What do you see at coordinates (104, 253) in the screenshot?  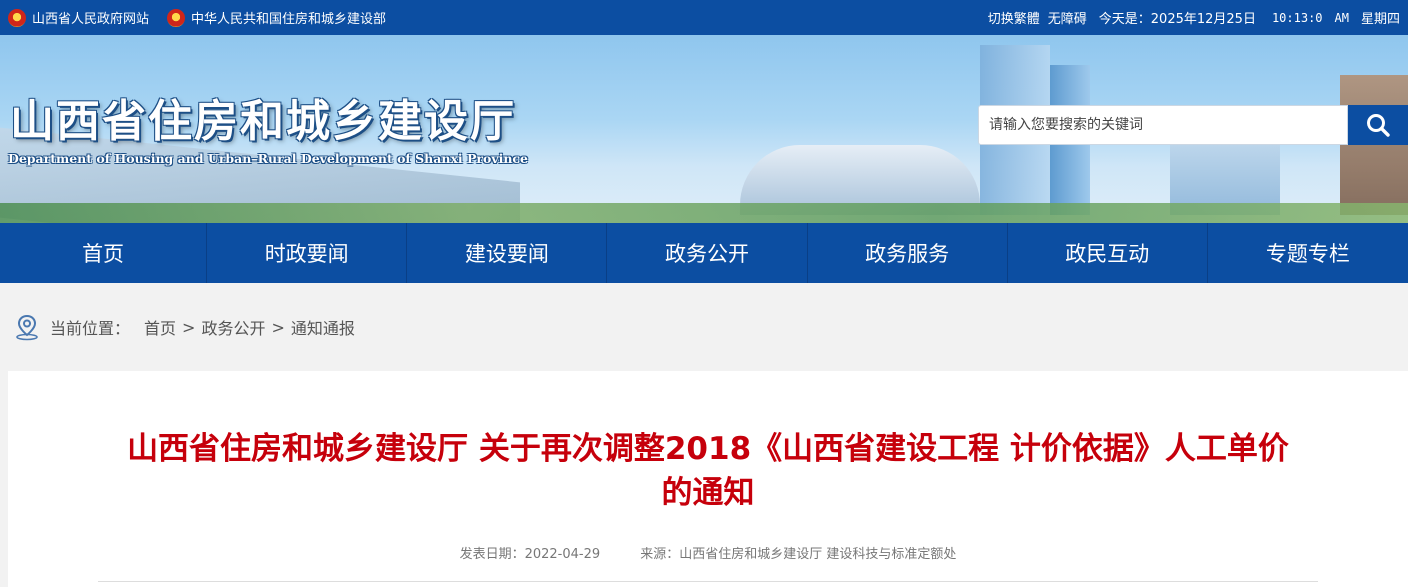 I see `nav-item-home: 首页` at bounding box center [104, 253].